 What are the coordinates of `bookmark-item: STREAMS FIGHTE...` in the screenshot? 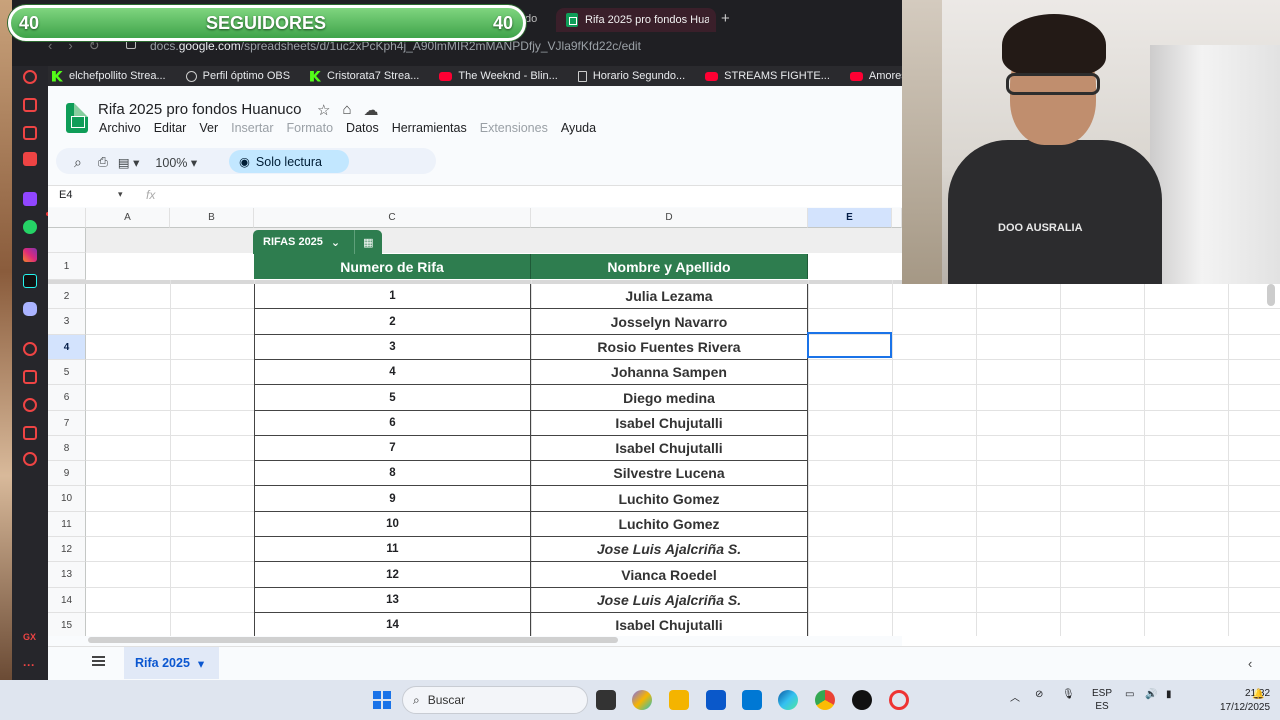 It's located at (767, 76).